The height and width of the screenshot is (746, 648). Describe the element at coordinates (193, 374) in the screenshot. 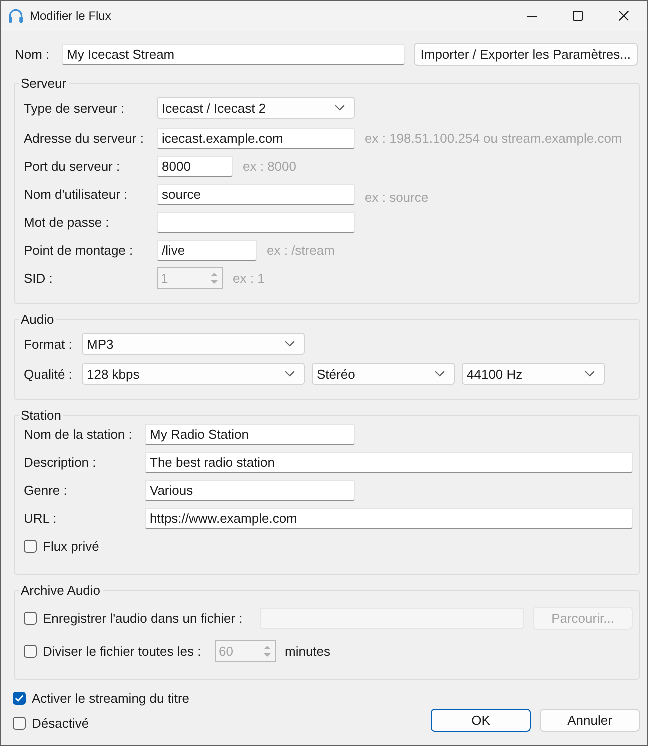

I see `dropdown: 128 kbps` at that location.